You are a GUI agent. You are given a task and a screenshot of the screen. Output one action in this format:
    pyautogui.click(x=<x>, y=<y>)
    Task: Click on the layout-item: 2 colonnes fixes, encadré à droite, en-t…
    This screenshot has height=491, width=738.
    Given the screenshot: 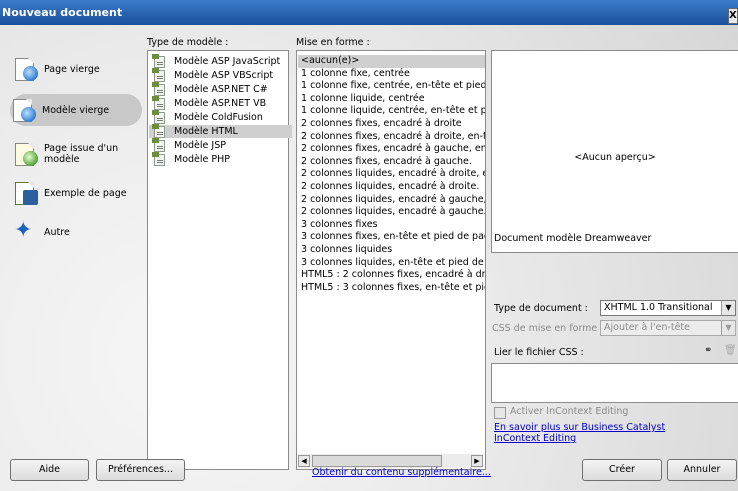 What is the action you would take?
    pyautogui.click(x=393, y=137)
    